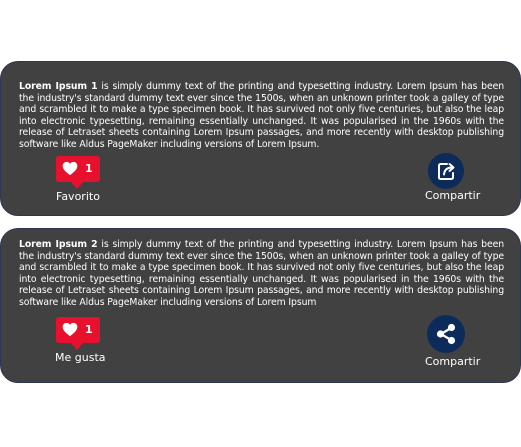  What do you see at coordinates (58, 86) in the screenshot?
I see `post-title: Lorem Ipsum 1` at bounding box center [58, 86].